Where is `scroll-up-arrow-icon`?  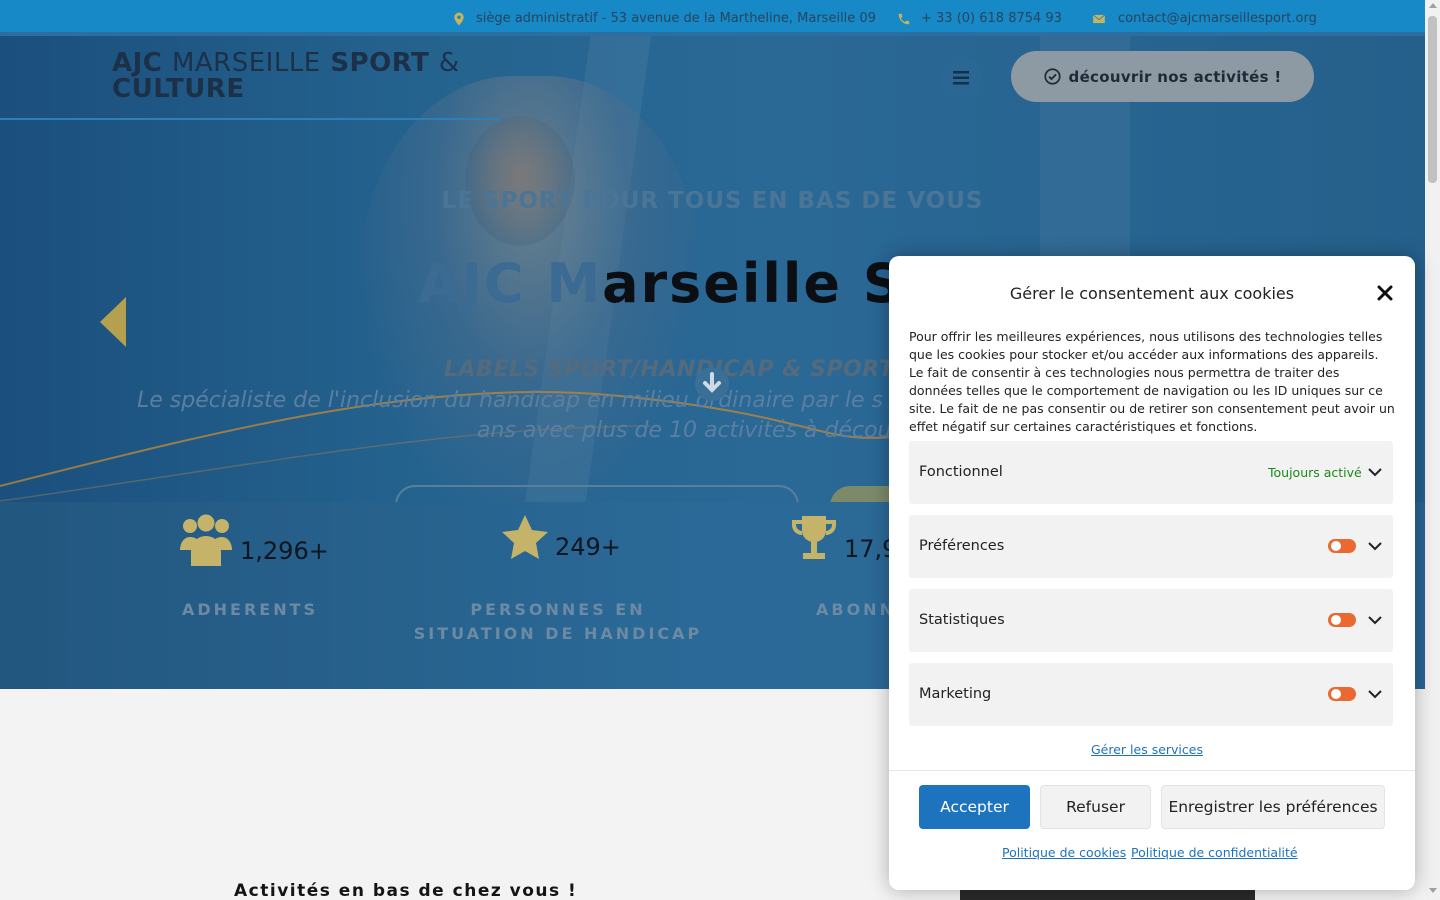
scroll-up-arrow-icon is located at coordinates (1433, 5).